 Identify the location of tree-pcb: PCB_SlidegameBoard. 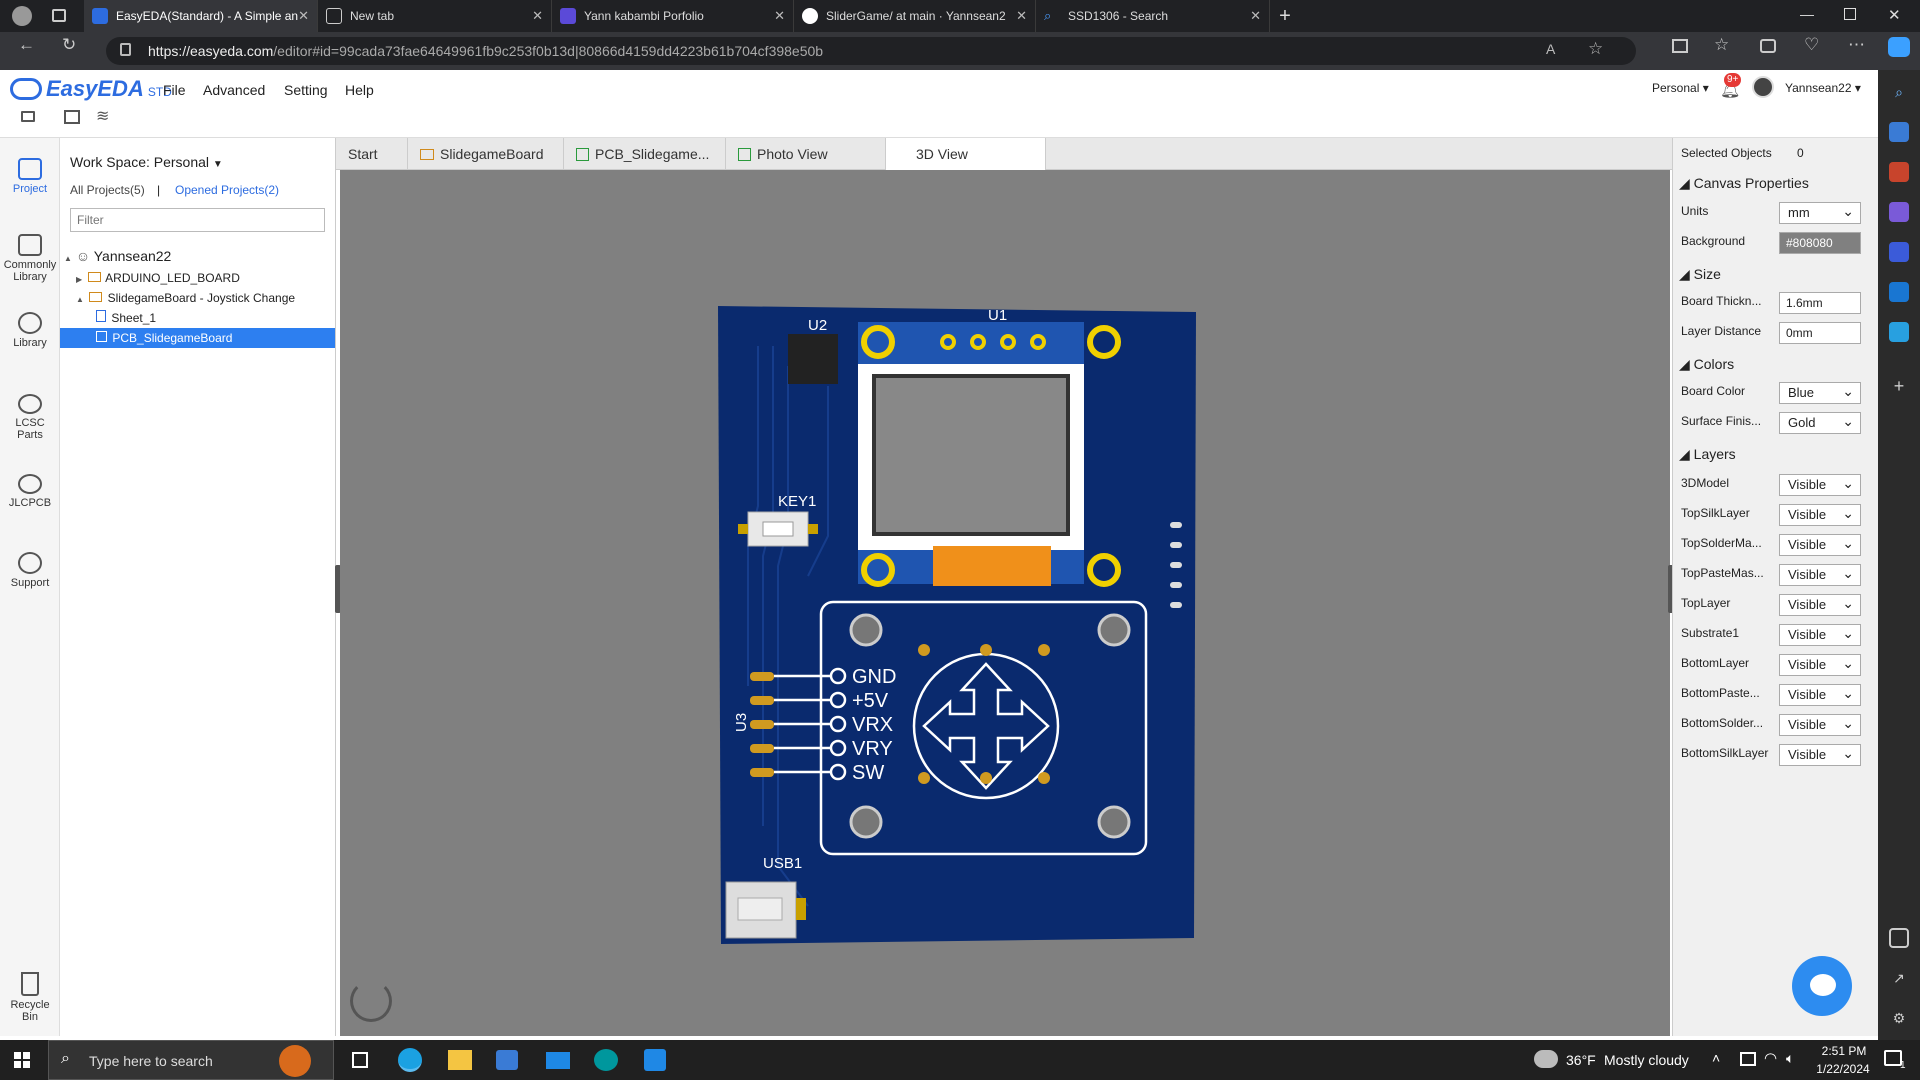
(197, 338).